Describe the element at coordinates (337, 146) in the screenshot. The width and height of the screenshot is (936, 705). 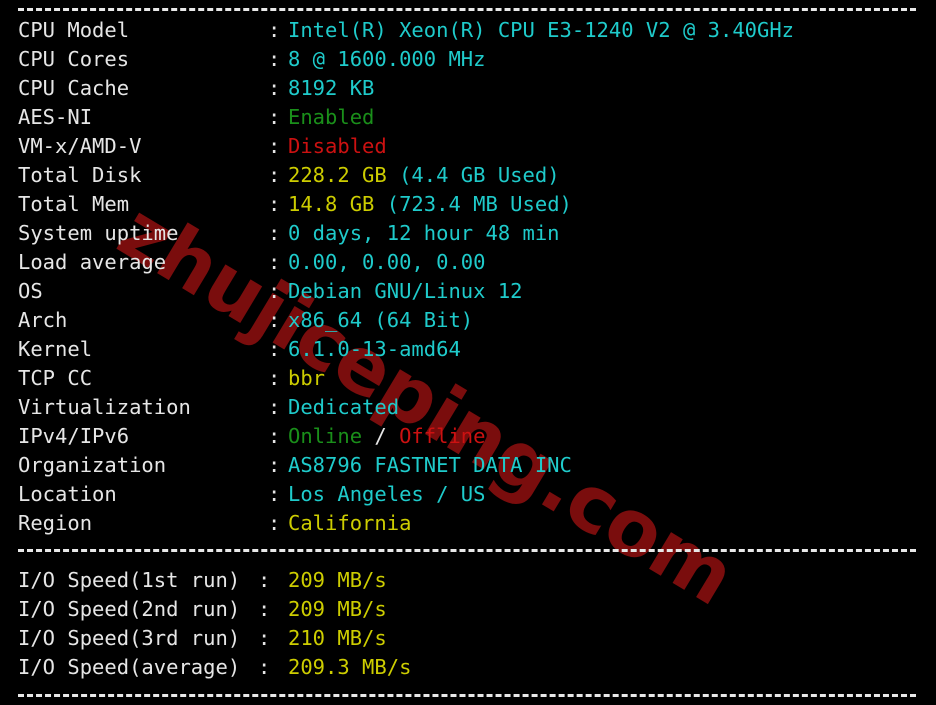
I see `info-row-value-primary: Disabled` at that location.